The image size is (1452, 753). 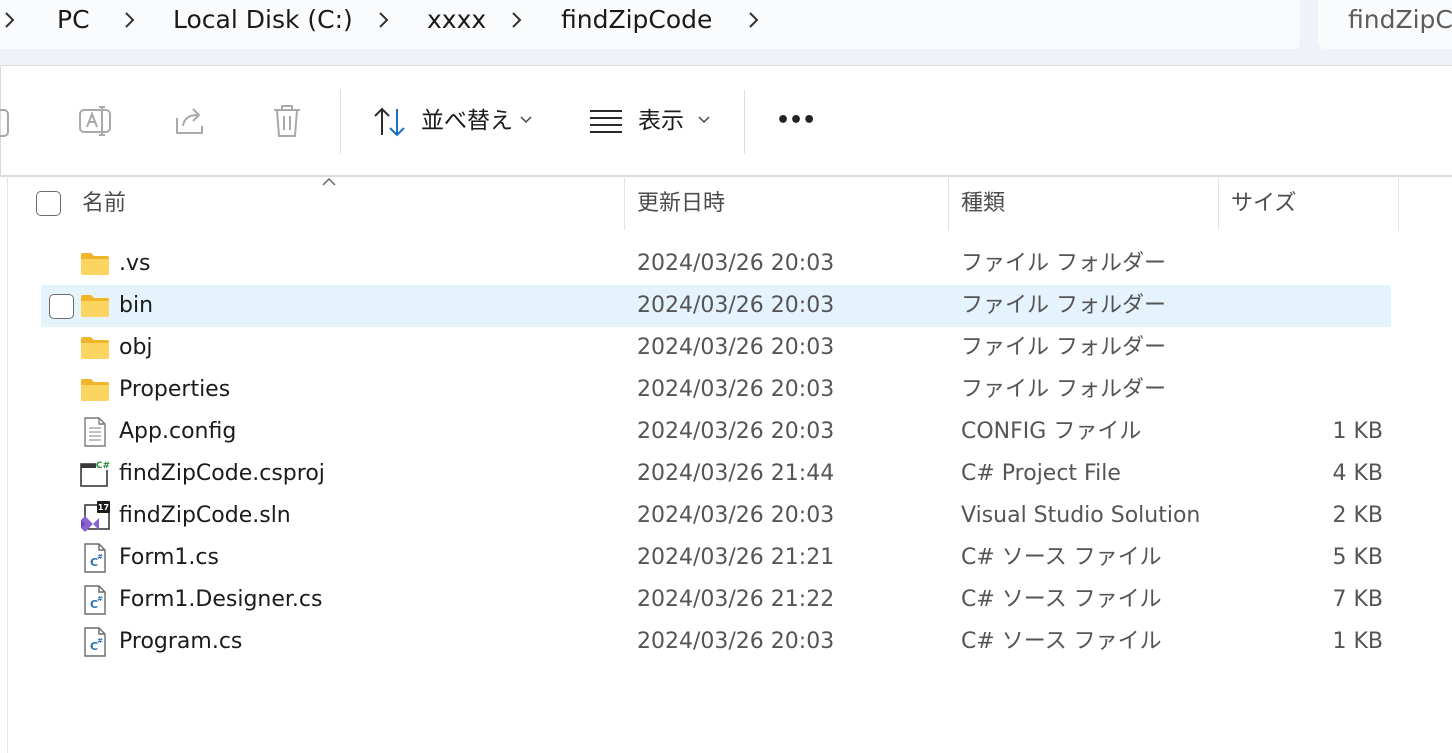 I want to click on address-bar: PC Local Disk (C:) xxxx findZipCode, so click(x=650, y=24).